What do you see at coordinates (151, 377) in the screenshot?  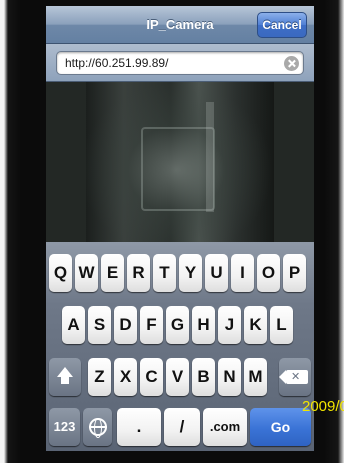 I see `key-c: C` at bounding box center [151, 377].